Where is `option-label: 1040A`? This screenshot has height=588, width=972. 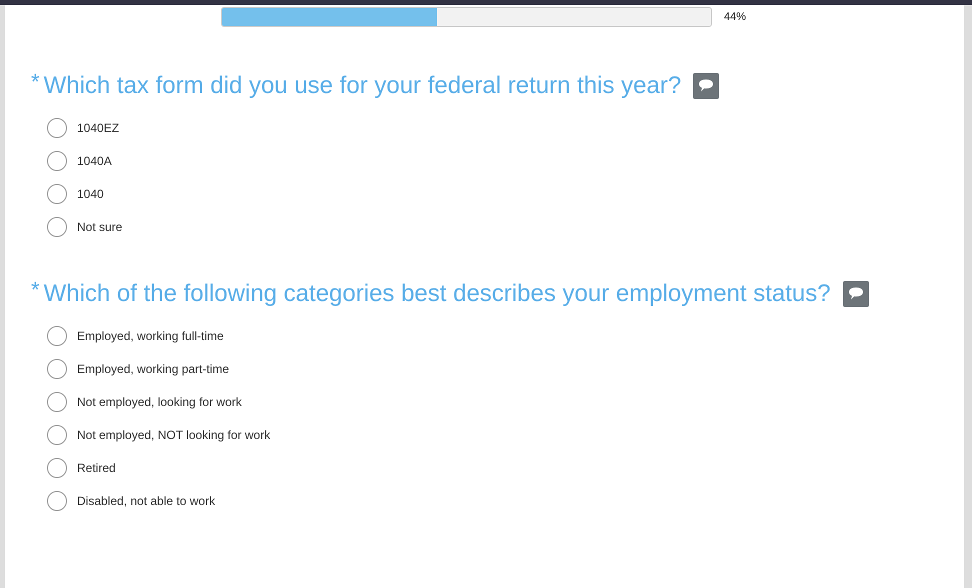
option-label: 1040A is located at coordinates (94, 161).